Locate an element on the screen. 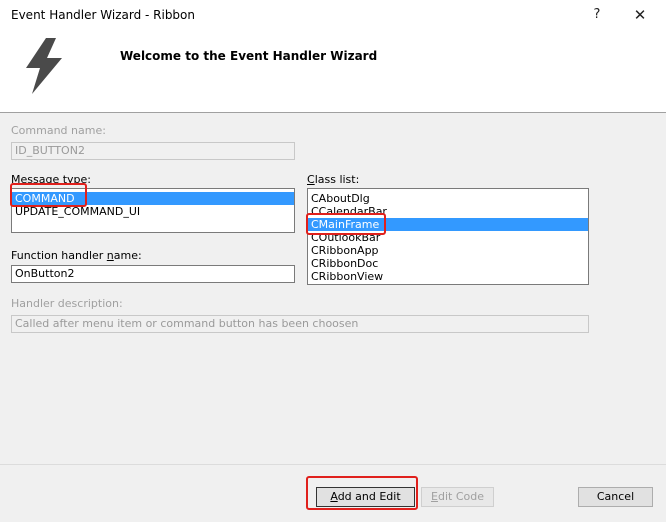  help-button: ? is located at coordinates (597, 15).